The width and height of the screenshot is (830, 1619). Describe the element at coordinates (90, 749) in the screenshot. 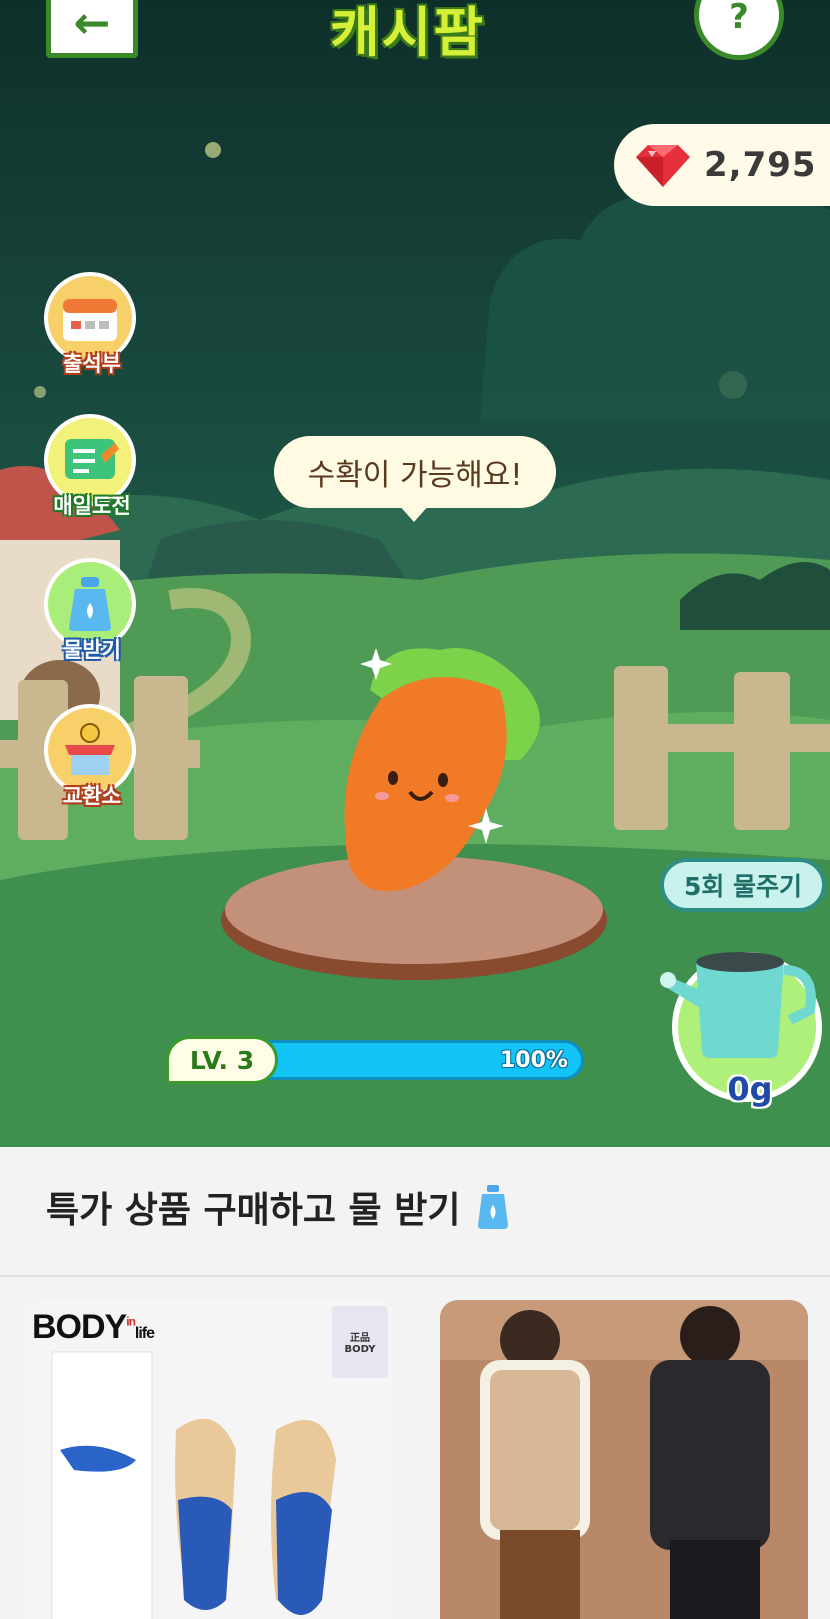

I see `shop-icon` at that location.